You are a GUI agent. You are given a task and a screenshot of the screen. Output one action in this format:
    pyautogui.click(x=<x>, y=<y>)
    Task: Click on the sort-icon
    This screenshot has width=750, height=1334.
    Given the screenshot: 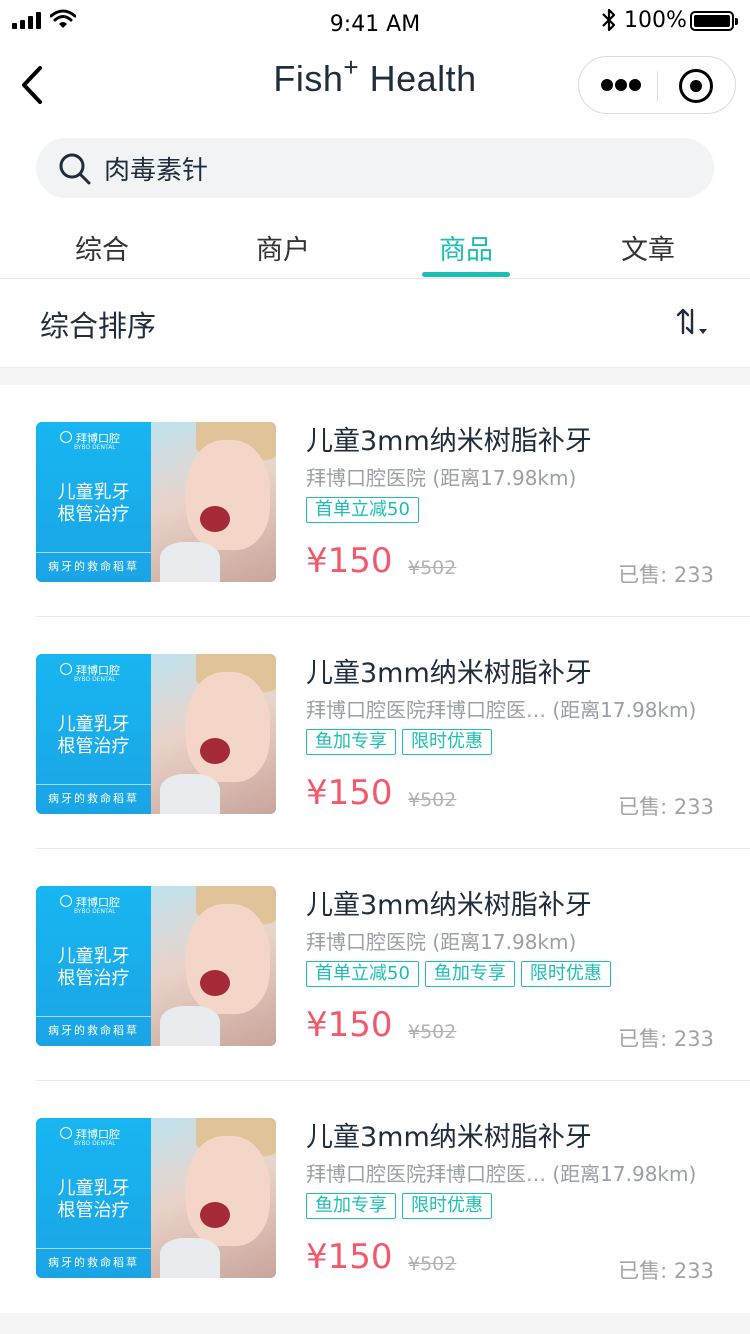 What is the action you would take?
    pyautogui.click(x=692, y=323)
    